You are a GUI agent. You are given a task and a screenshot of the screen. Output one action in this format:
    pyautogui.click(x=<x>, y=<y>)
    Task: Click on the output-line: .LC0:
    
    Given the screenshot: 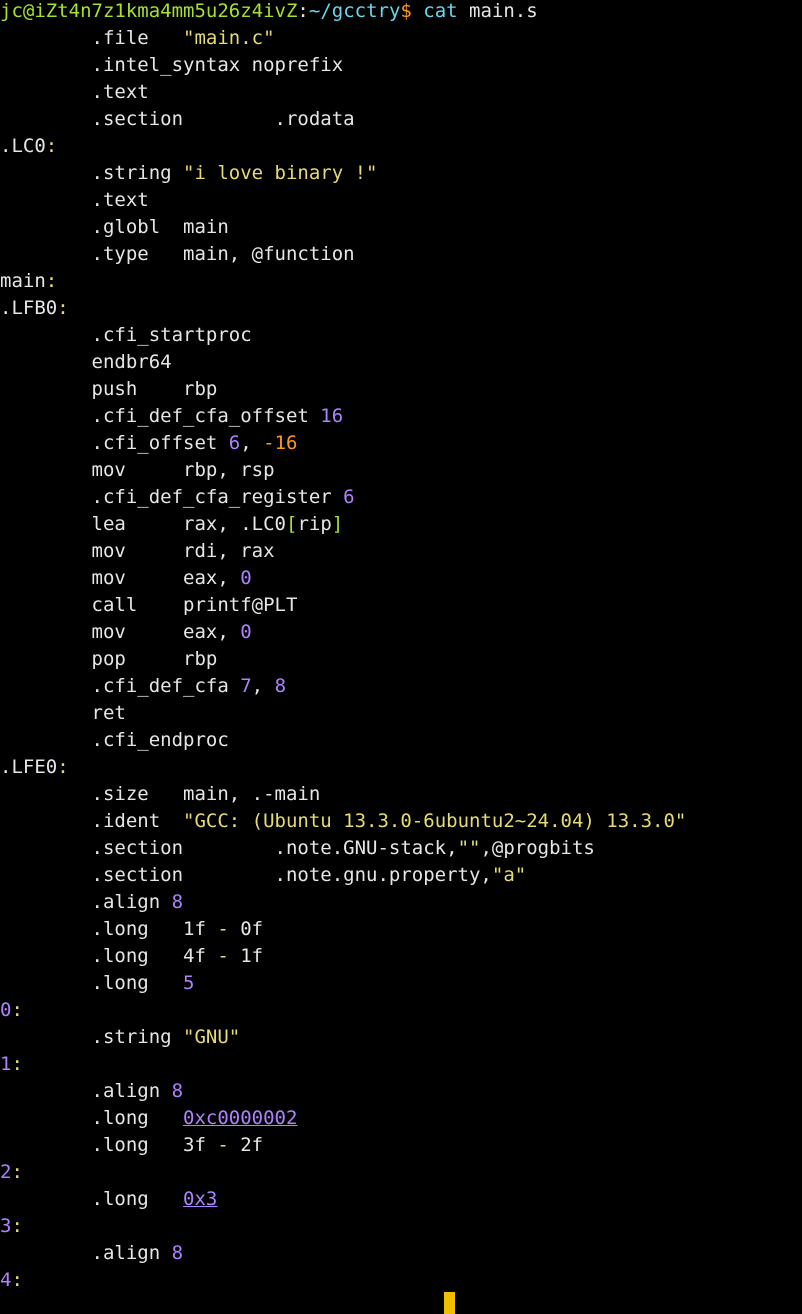 What is the action you would take?
    pyautogui.click(x=28, y=146)
    